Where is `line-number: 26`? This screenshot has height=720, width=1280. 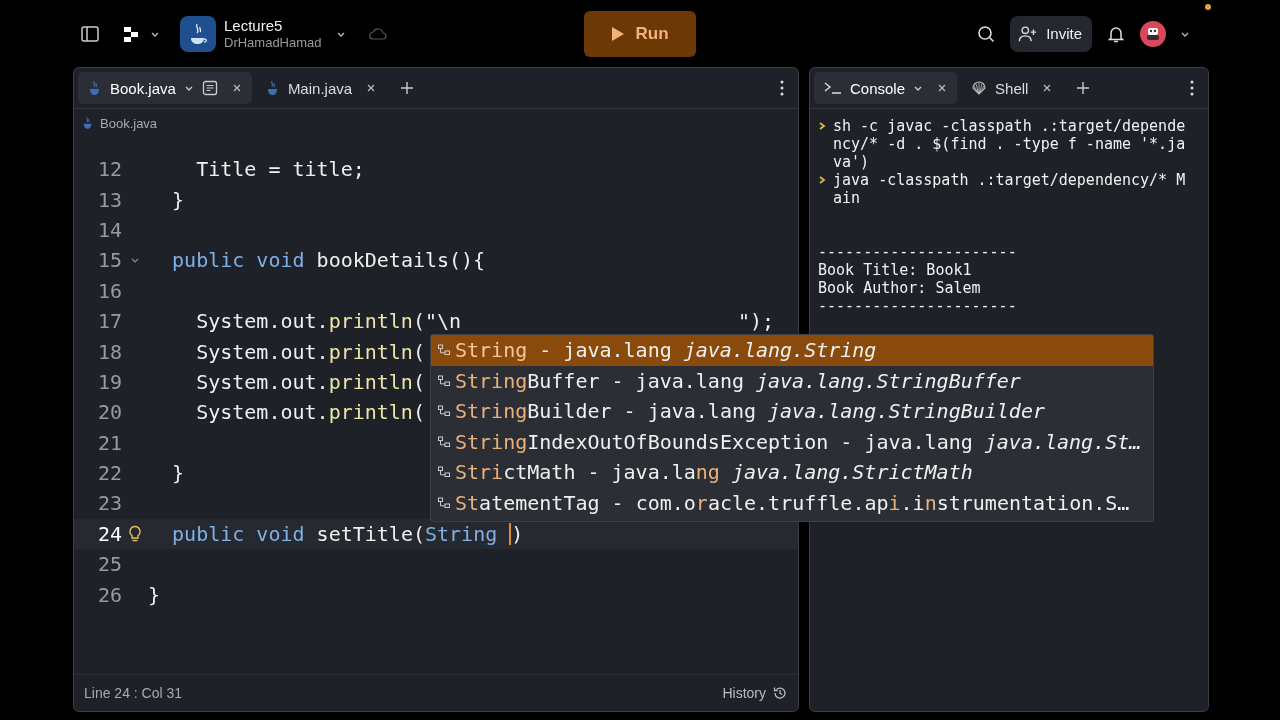
line-number: 26 is located at coordinates (109, 594).